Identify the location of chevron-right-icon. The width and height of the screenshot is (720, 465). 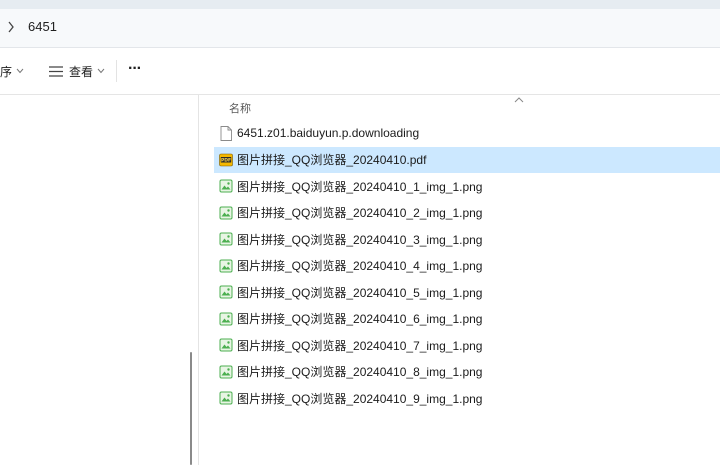
(11, 27).